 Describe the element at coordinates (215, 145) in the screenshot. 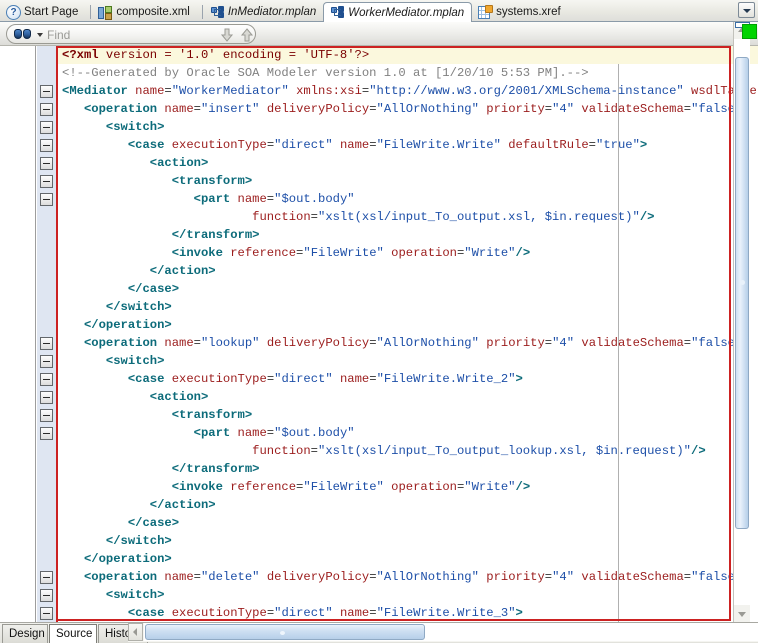

I see `code-token: executionType` at that location.